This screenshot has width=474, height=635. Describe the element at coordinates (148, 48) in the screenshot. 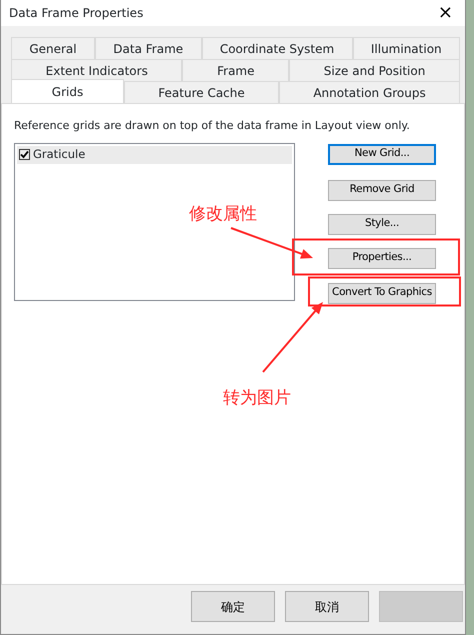

I see `tab: Data Frame` at that location.